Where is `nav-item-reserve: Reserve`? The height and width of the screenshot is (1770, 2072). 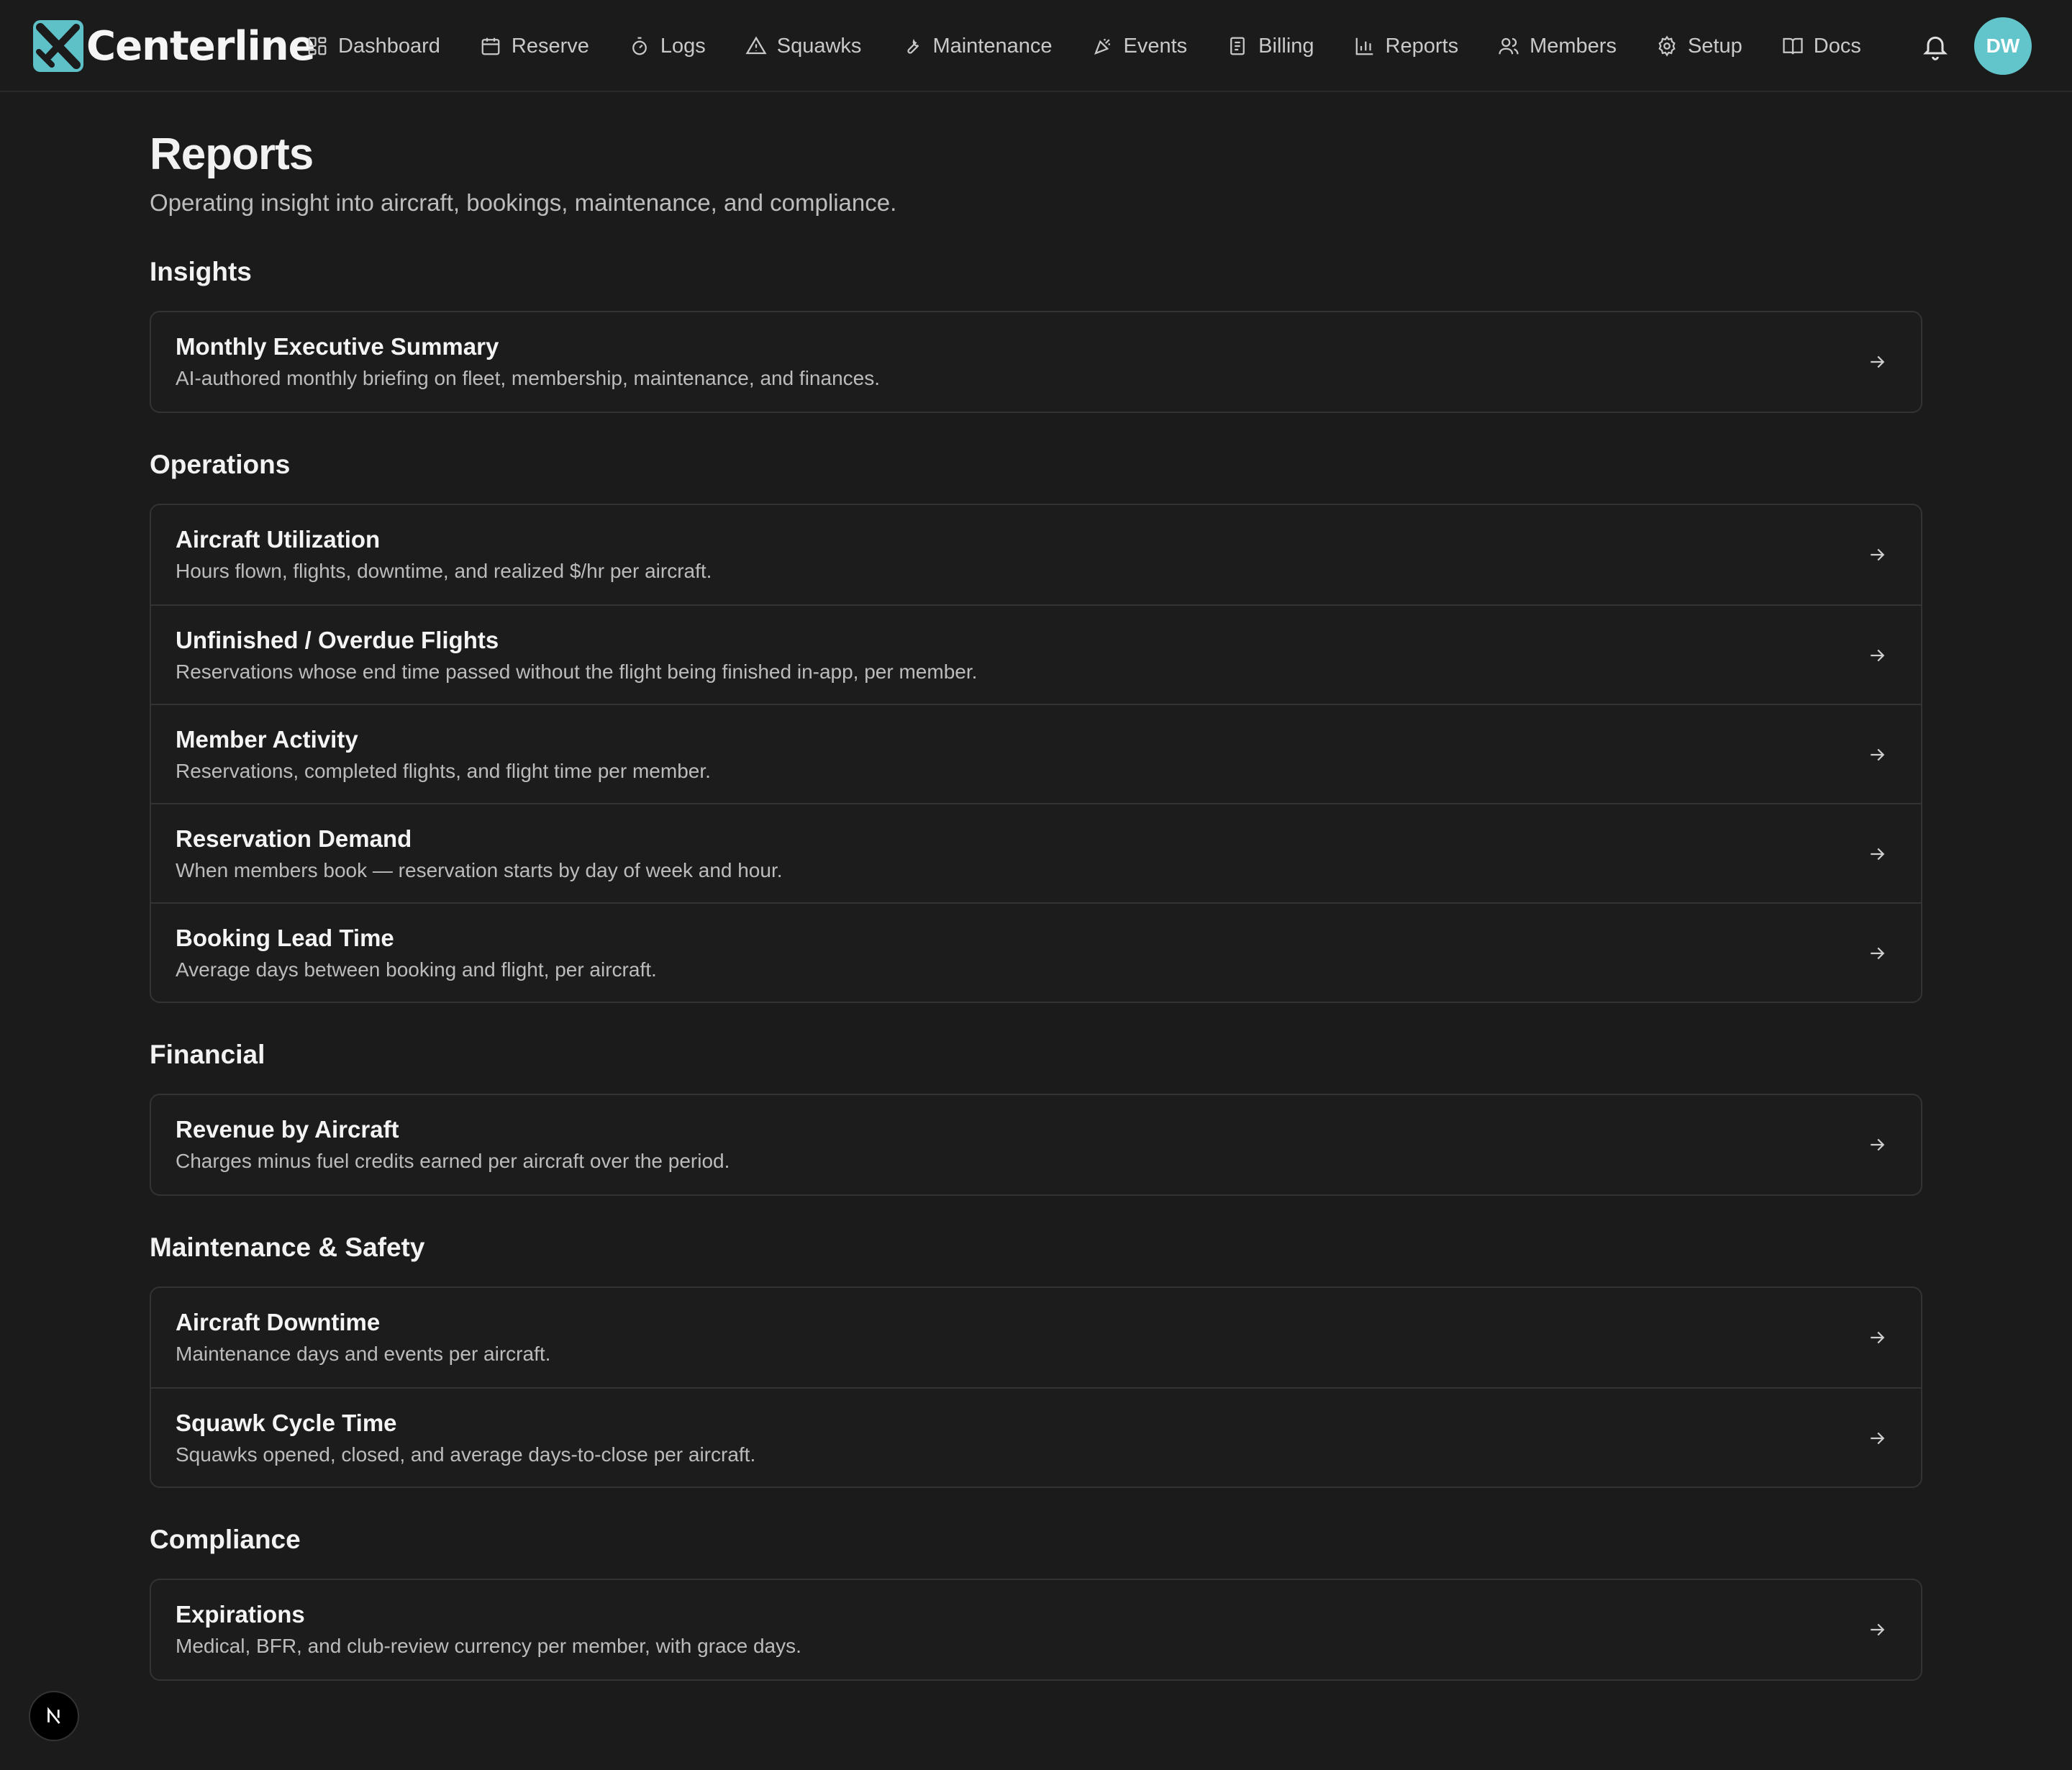
nav-item-reserve: Reserve is located at coordinates (534, 46).